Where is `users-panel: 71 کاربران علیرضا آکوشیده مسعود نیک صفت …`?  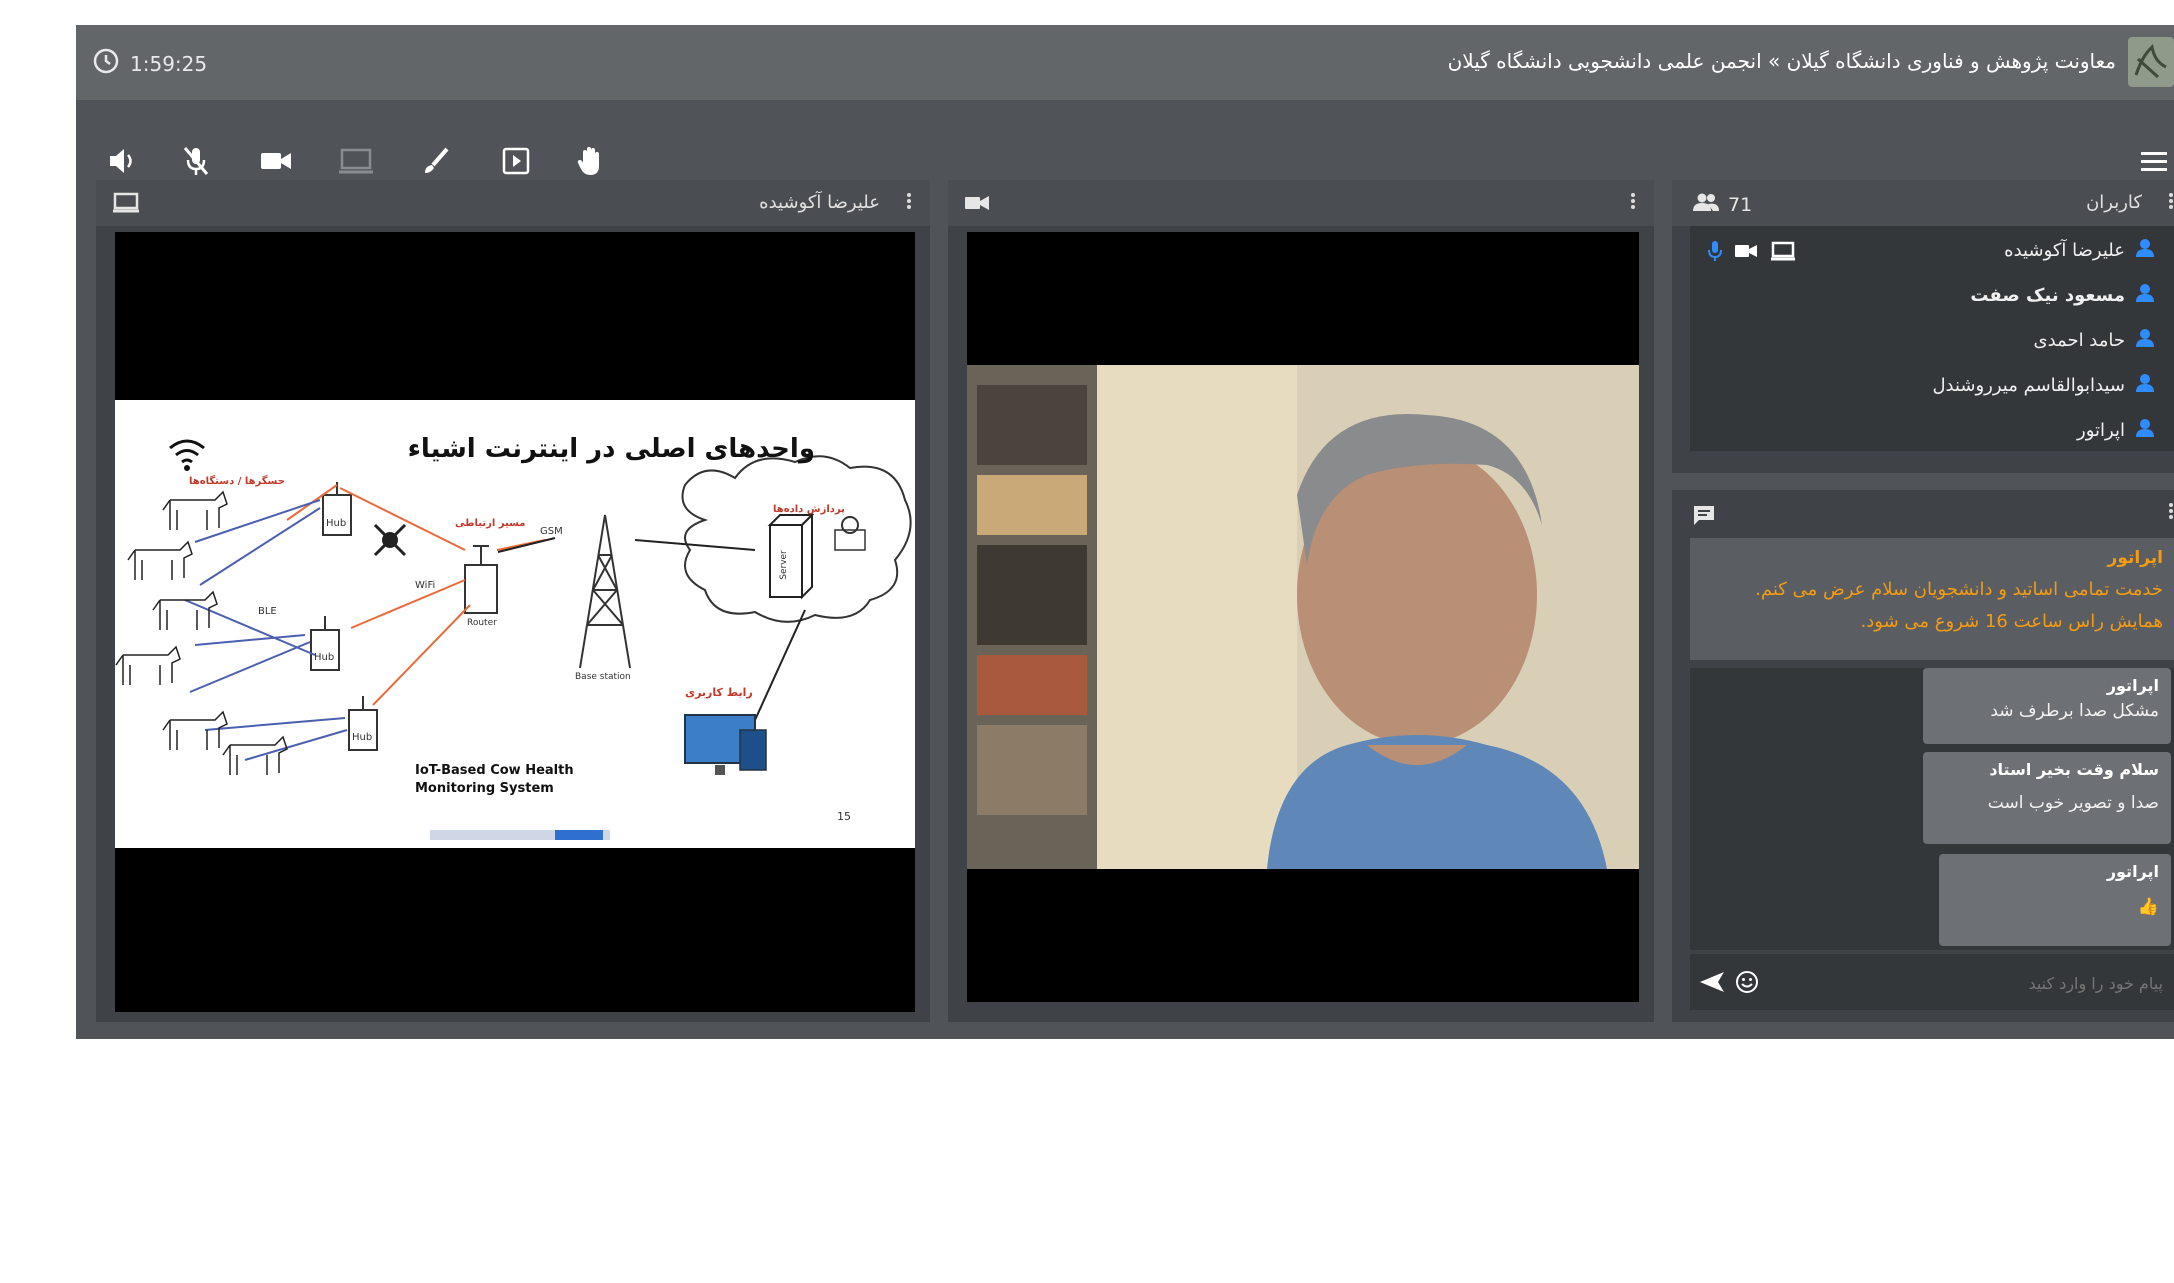
users-panel: 71 کاربران علیرضا آکوشیده مسعود نیک صفت … is located at coordinates (1923, 326).